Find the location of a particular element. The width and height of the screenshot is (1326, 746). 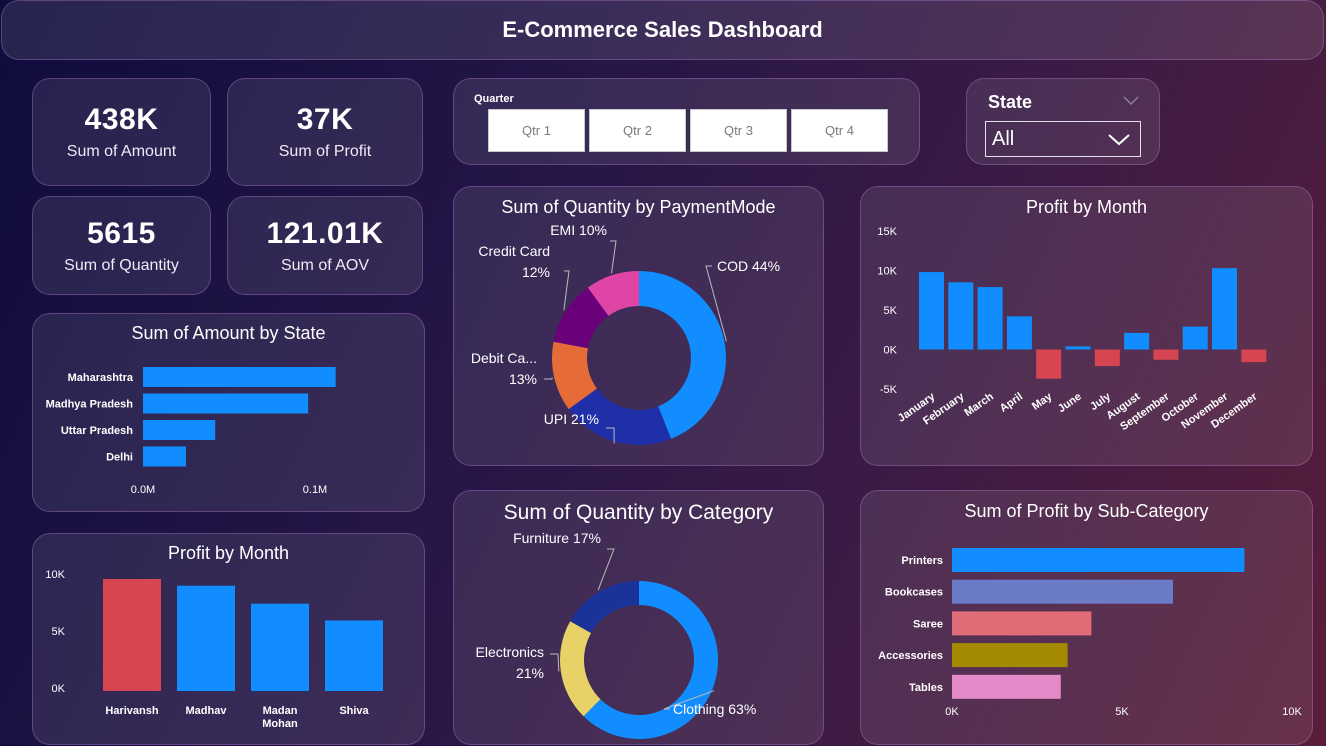

kpi-card-amount: 438K Sum of Amount is located at coordinates (121, 132).